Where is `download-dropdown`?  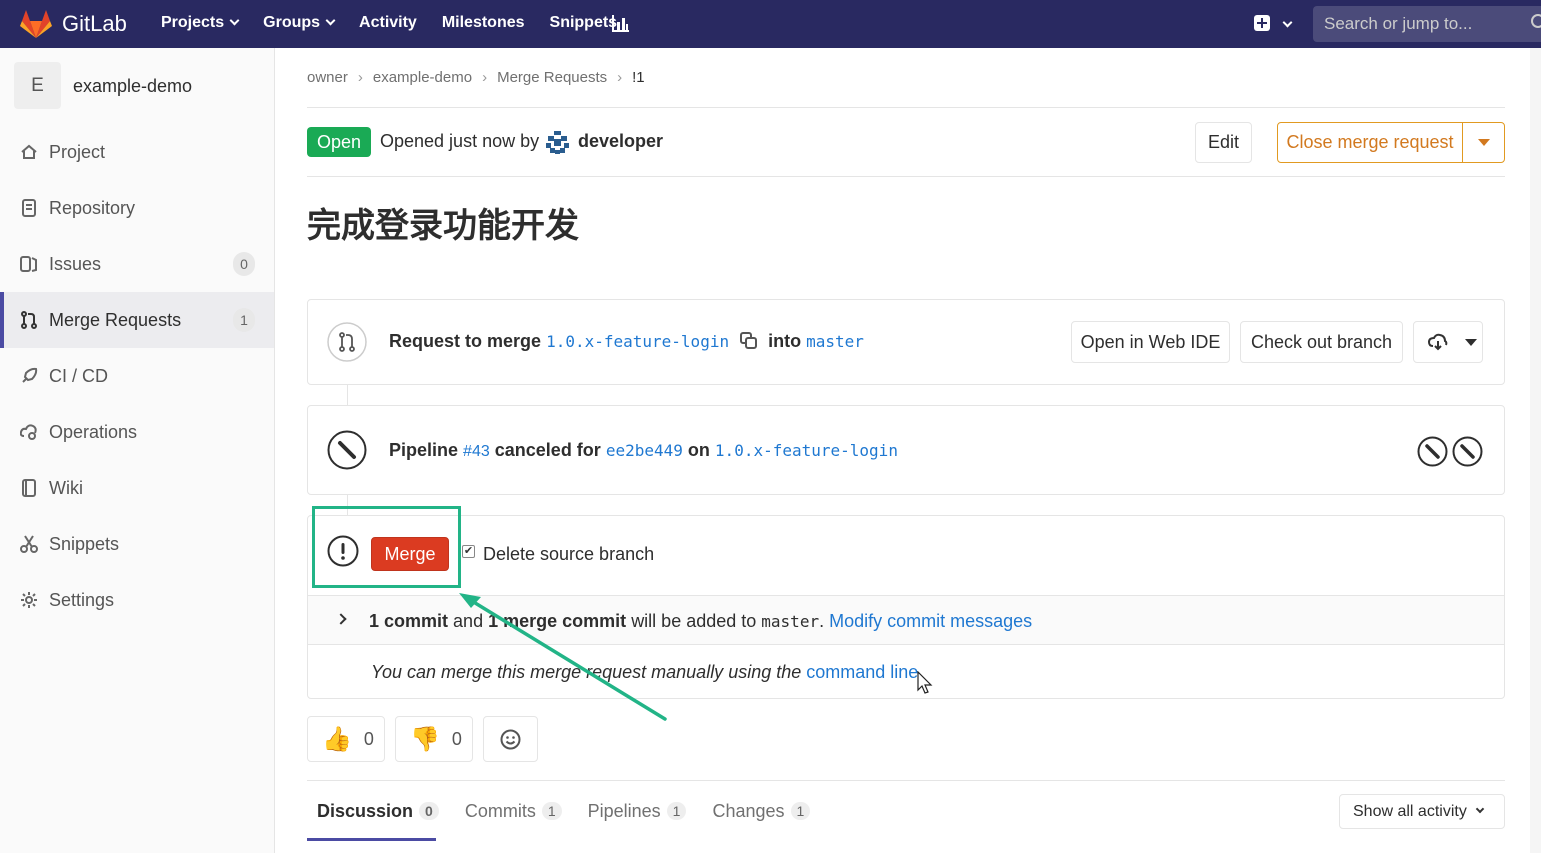
download-dropdown is located at coordinates (1448, 342).